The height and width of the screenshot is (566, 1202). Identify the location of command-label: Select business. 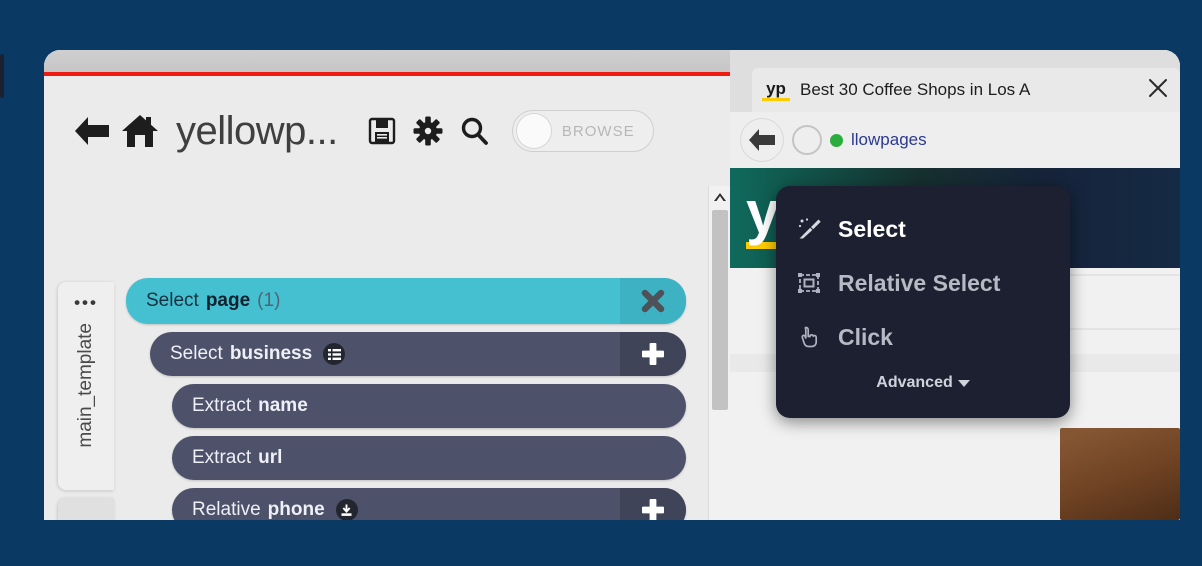
(248, 354).